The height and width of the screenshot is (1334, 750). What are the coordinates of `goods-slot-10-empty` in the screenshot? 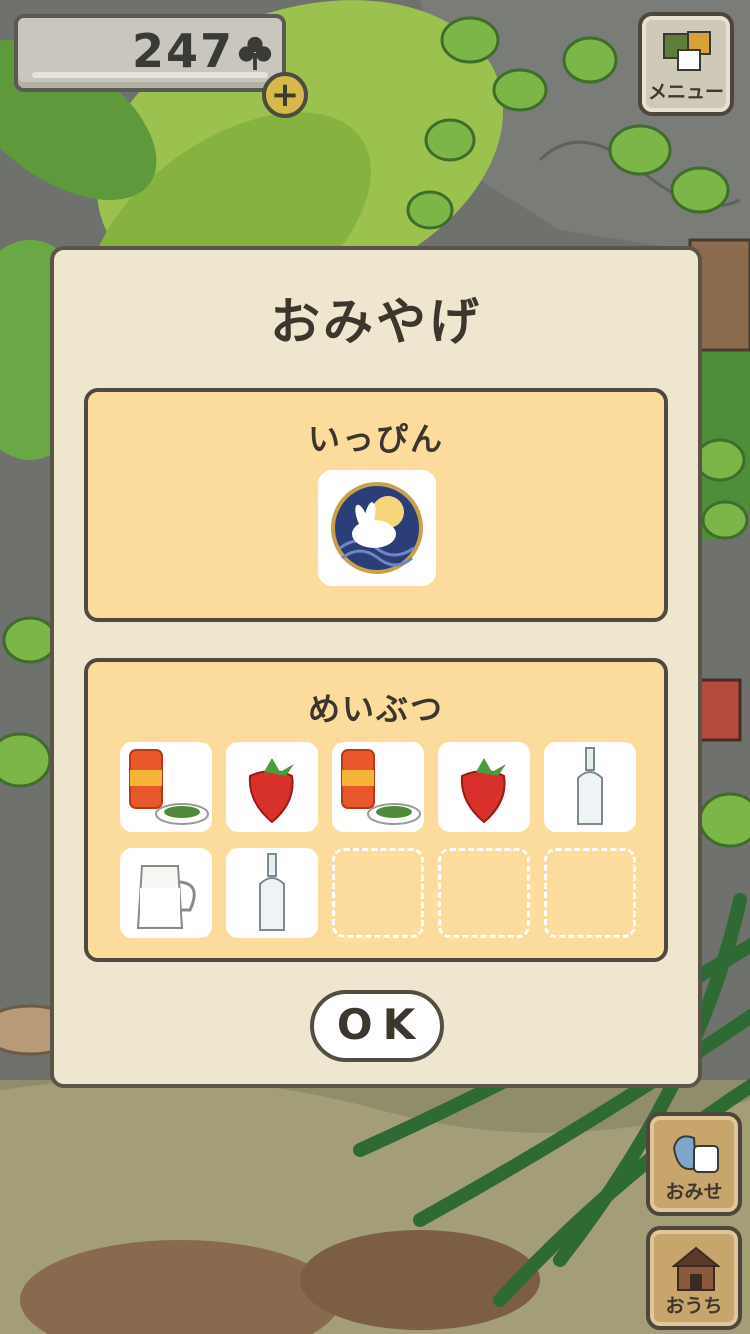 It's located at (590, 893).